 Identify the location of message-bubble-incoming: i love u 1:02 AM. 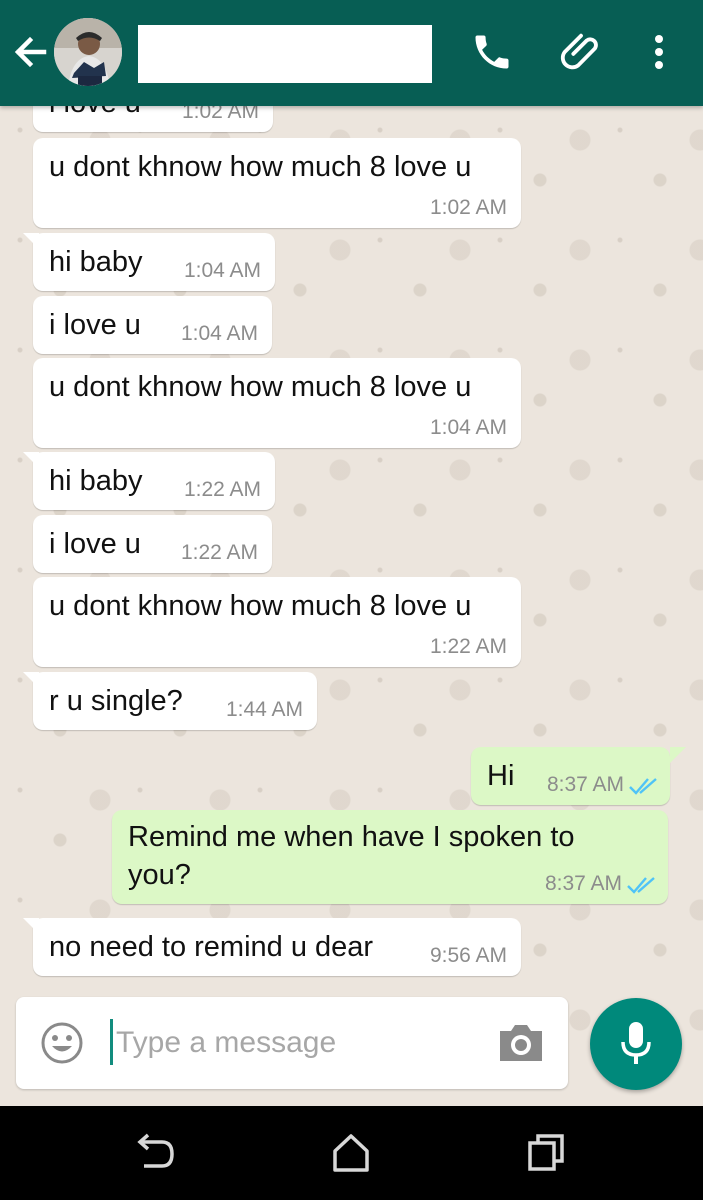
(153, 119).